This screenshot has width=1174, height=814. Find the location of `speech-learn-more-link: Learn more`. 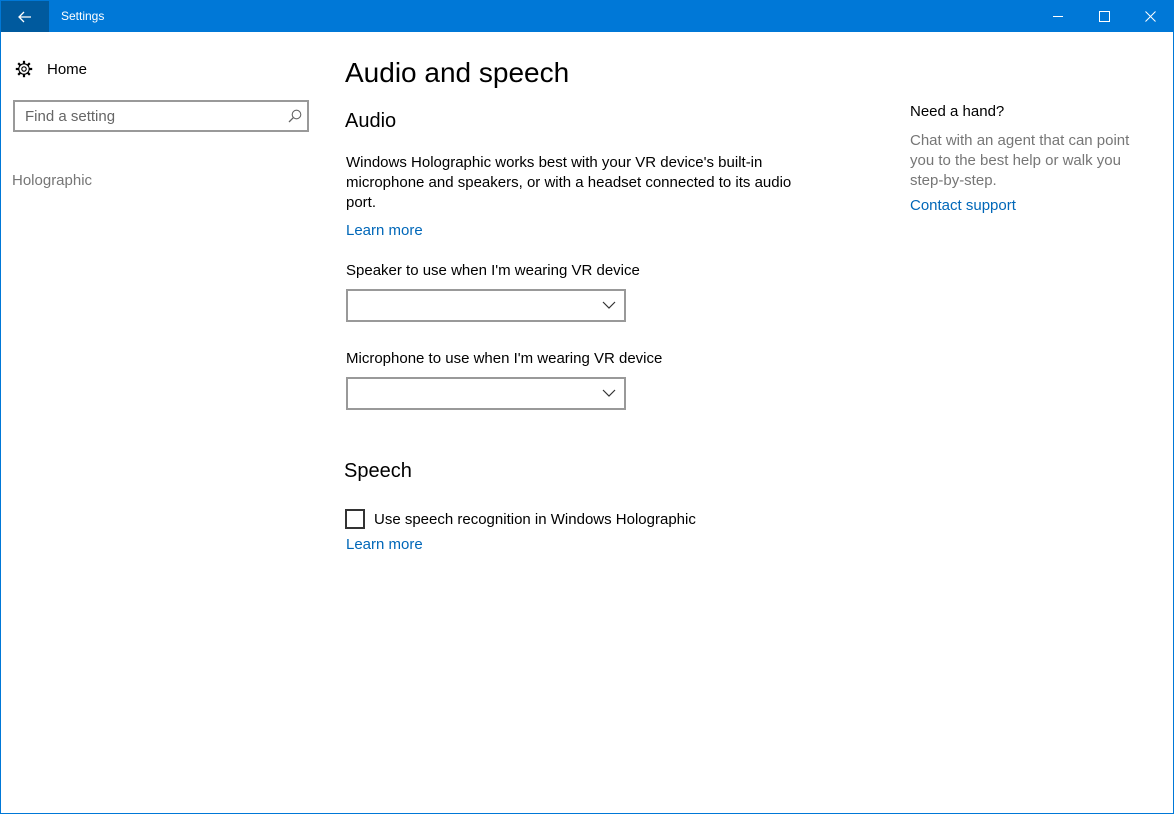

speech-learn-more-link: Learn more is located at coordinates (384, 545).